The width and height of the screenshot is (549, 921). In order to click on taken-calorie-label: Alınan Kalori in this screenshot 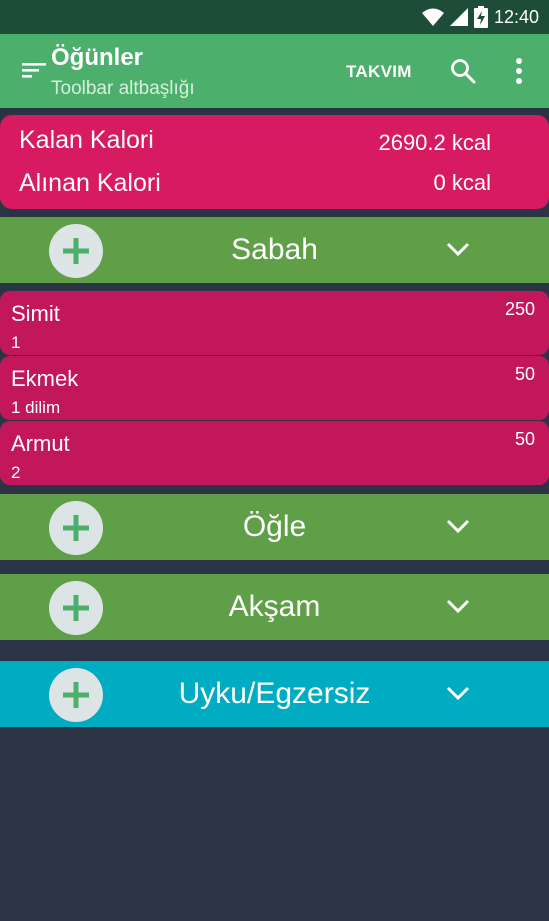, I will do `click(90, 183)`.